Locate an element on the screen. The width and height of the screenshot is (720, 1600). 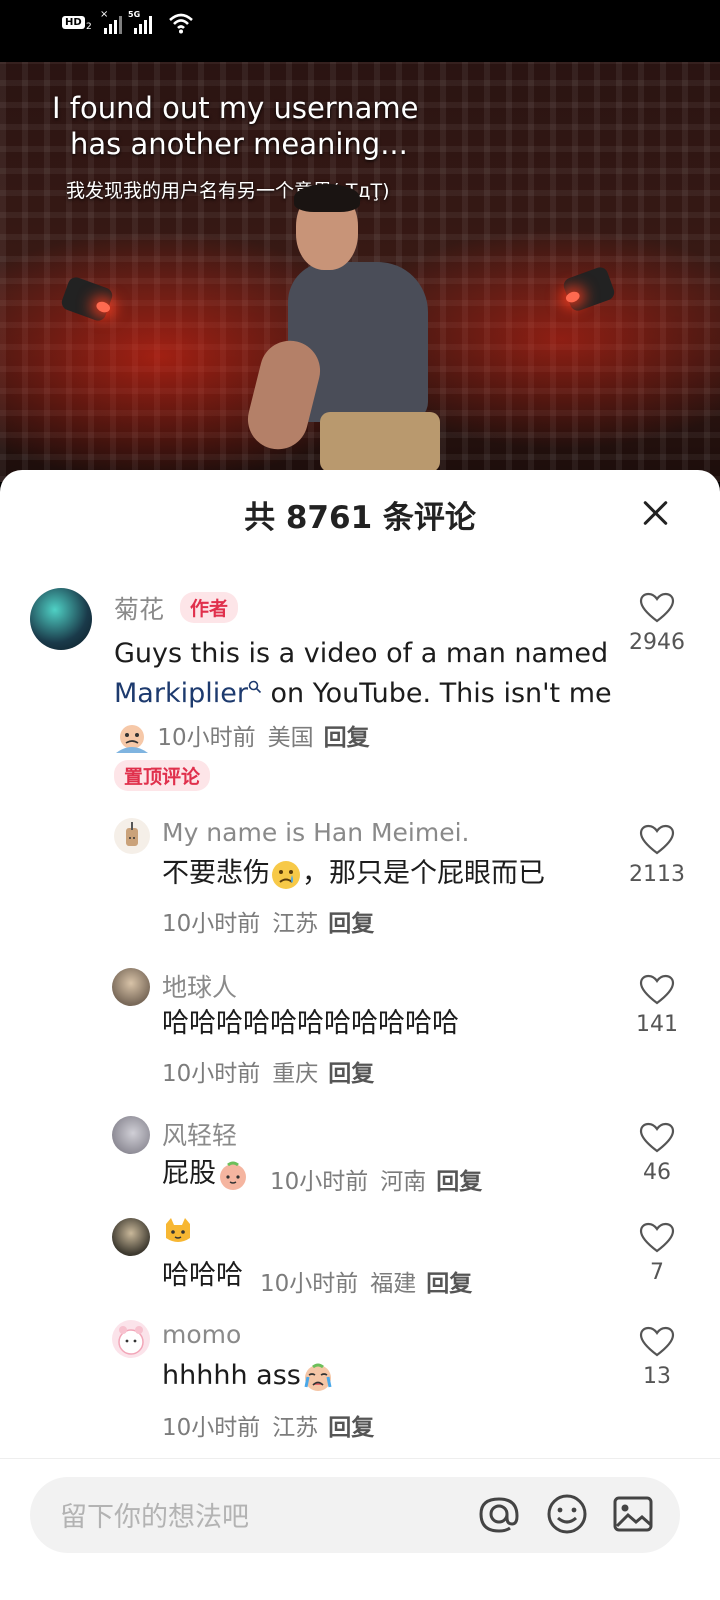
comment-location: 重庆 is located at coordinates (295, 1074).